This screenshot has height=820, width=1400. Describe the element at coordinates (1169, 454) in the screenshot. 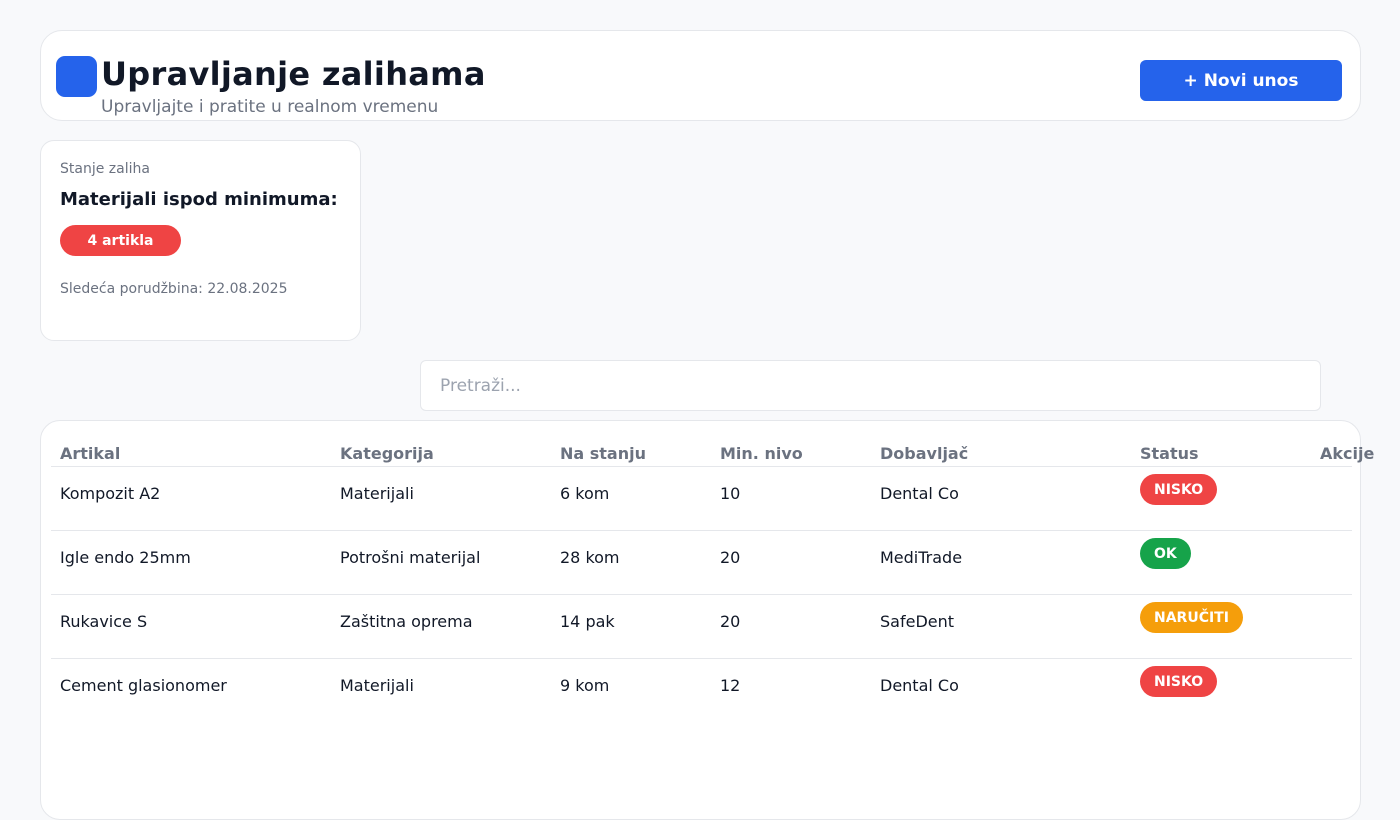

I see `column-header-status: Status` at that location.